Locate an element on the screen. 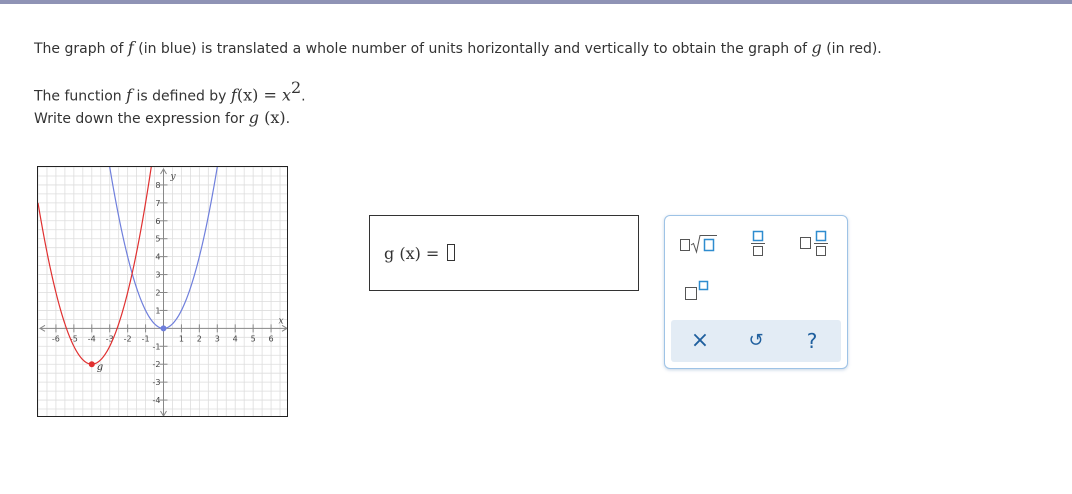 This screenshot has height=494, width=1072. graph: -6 -5 -4 -3 -2 -1 1 2 3 4 5 6 8 7 6 5 4 3 2 1 -1 -2 -3 -4 x y g is located at coordinates (162, 291).